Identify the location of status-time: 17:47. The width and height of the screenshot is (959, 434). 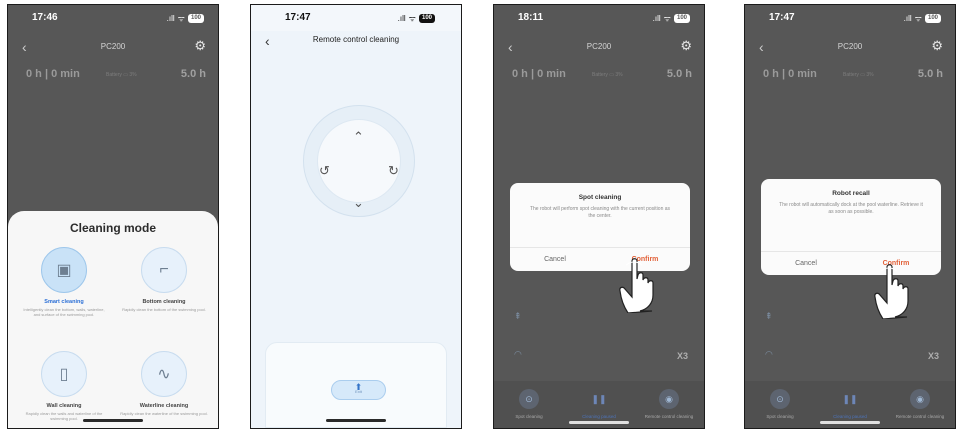
(782, 17).